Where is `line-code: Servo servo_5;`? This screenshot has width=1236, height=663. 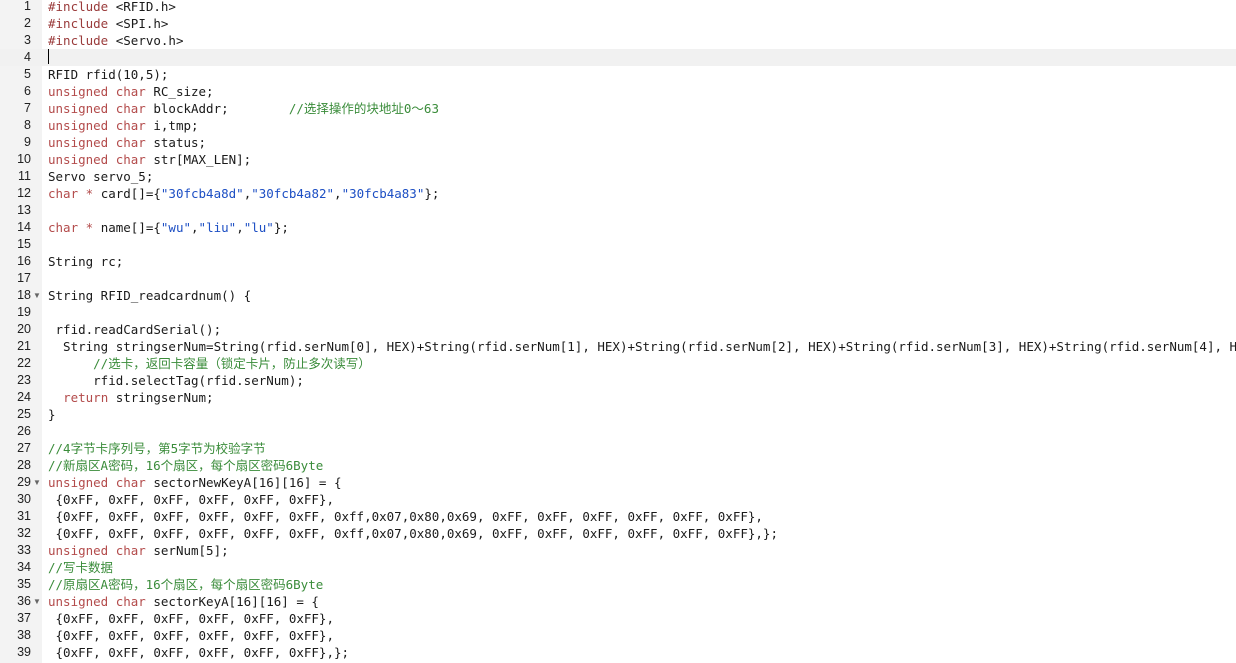 line-code: Servo servo_5; is located at coordinates (100, 176).